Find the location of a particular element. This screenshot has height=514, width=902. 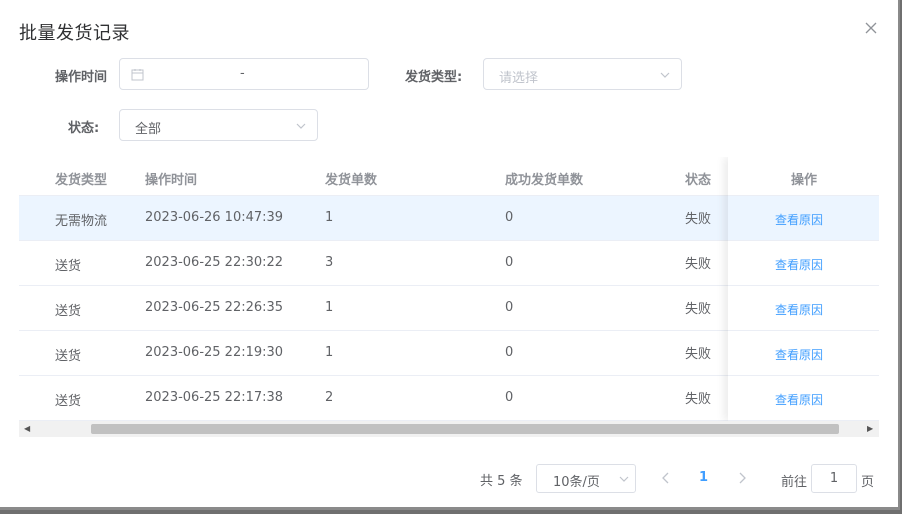

op-time-range-picker: - is located at coordinates (244, 74).